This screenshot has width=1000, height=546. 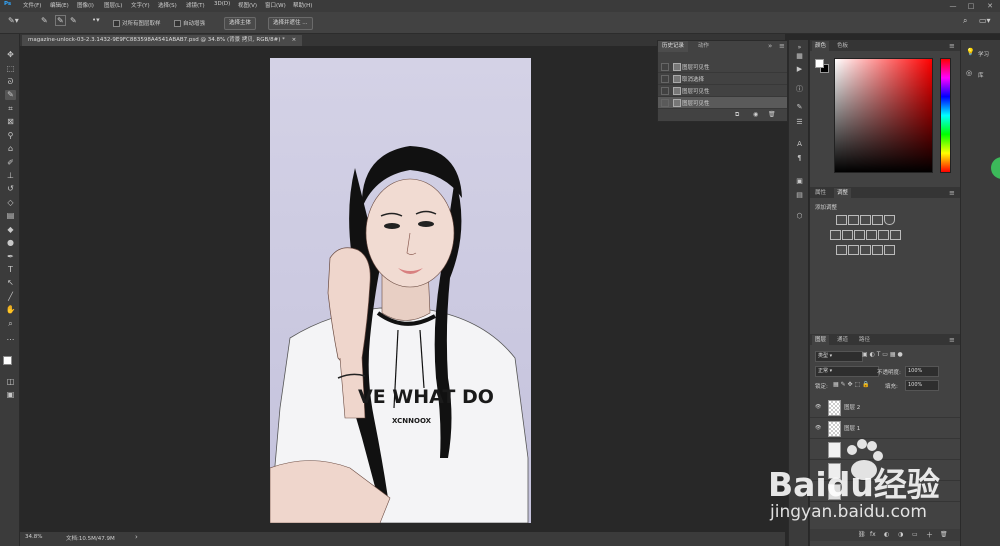 What do you see at coordinates (33, 537) in the screenshot?
I see `zoom-readout: 34.8%` at bounding box center [33, 537].